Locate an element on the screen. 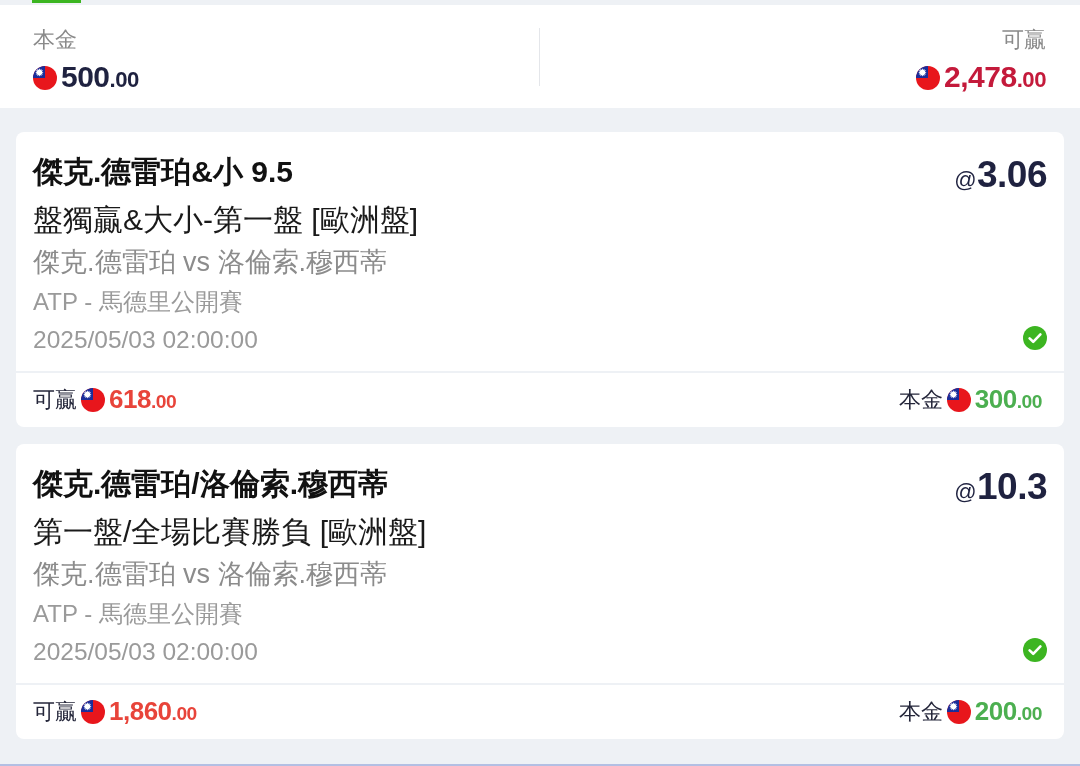  bet-title: 傑克.德雷珀&小 9.5 is located at coordinates (163, 172).